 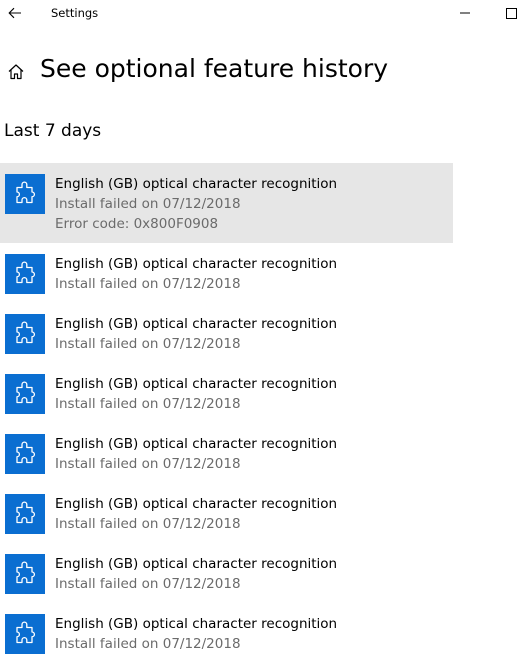 What do you see at coordinates (53, 131) in the screenshot?
I see `section-title: Last 7 days` at bounding box center [53, 131].